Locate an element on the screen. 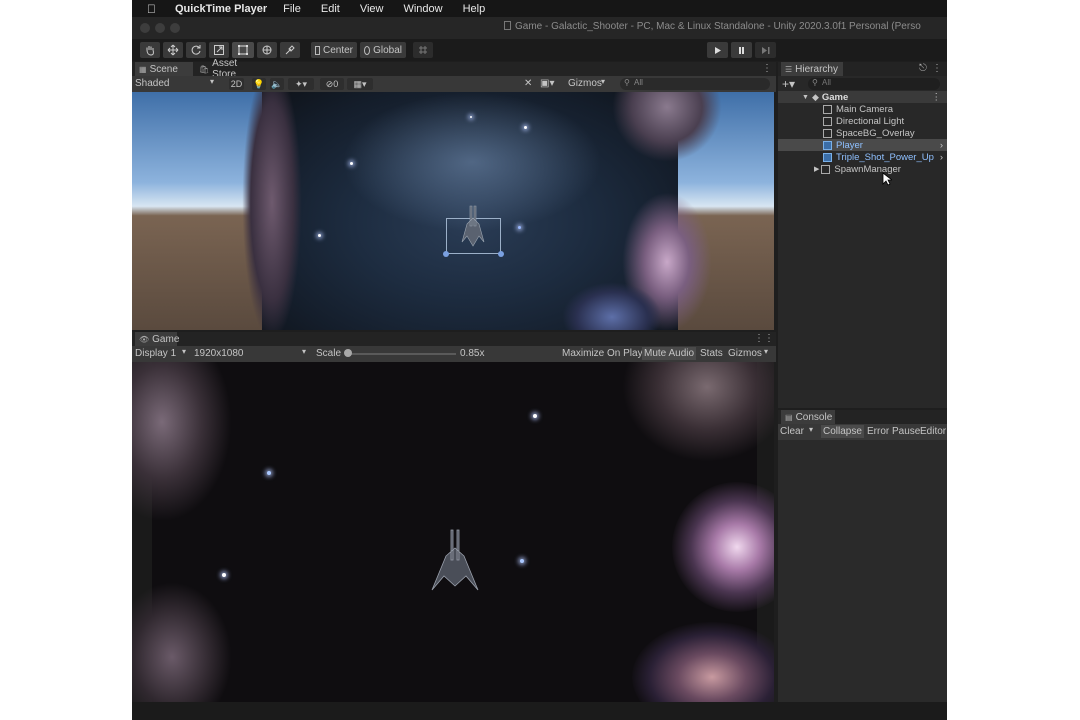  asset-store-icon: 🛍 is located at coordinates (204, 69).